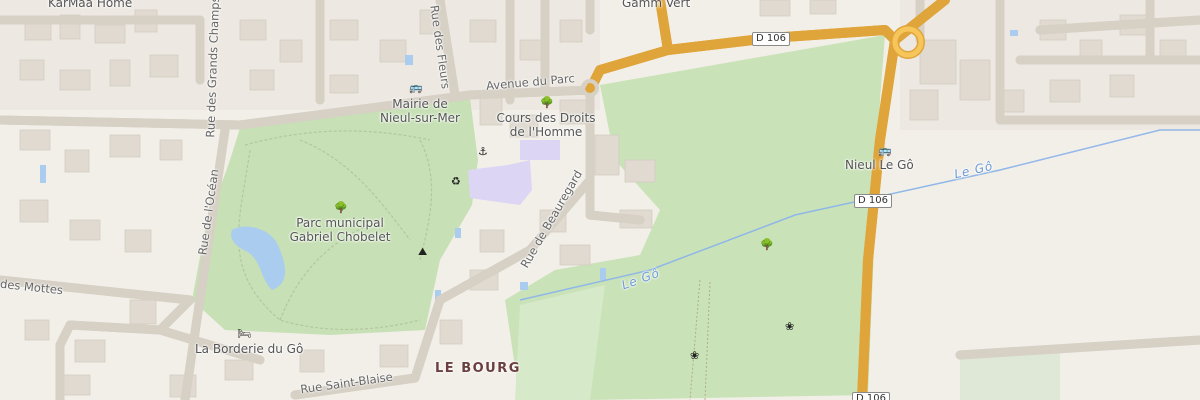  Describe the element at coordinates (249, 349) in the screenshot. I see `poi-borderie-du-go: La Borderie du Gô` at that location.